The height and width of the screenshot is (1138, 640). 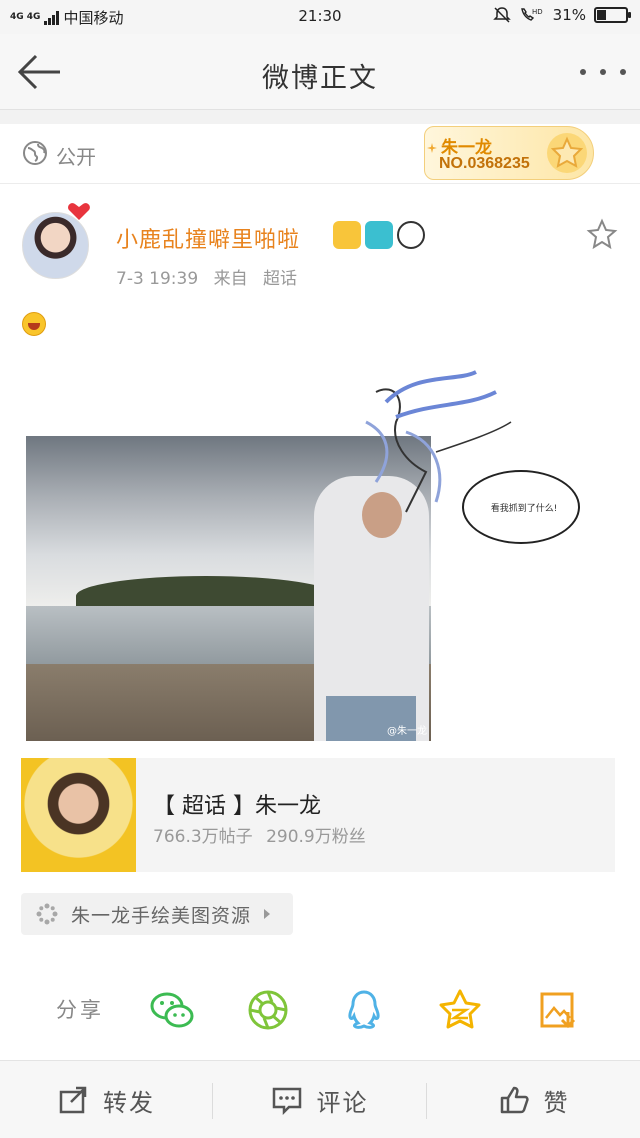 I want to click on topic-tag-label: 朱一龙手绘美图资源, so click(x=161, y=915).